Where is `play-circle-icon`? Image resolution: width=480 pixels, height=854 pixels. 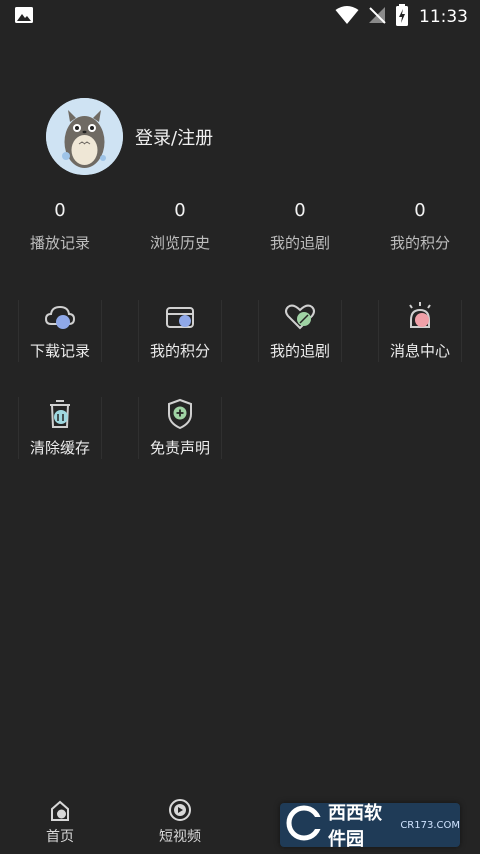 play-circle-icon is located at coordinates (180, 810).